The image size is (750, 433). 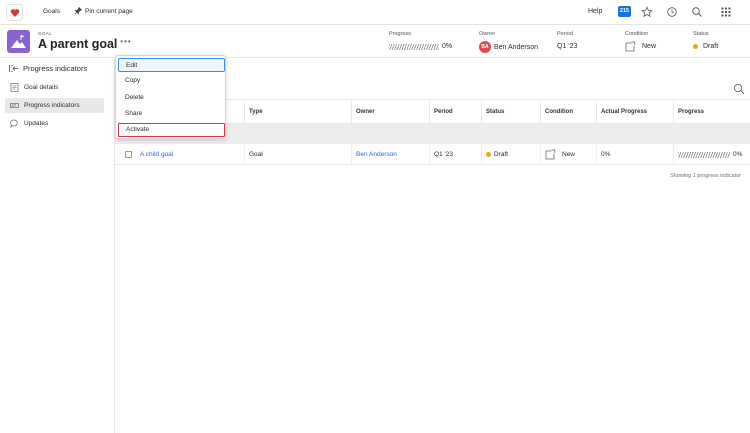 What do you see at coordinates (400, 34) in the screenshot?
I see `progress-label: Progress` at bounding box center [400, 34].